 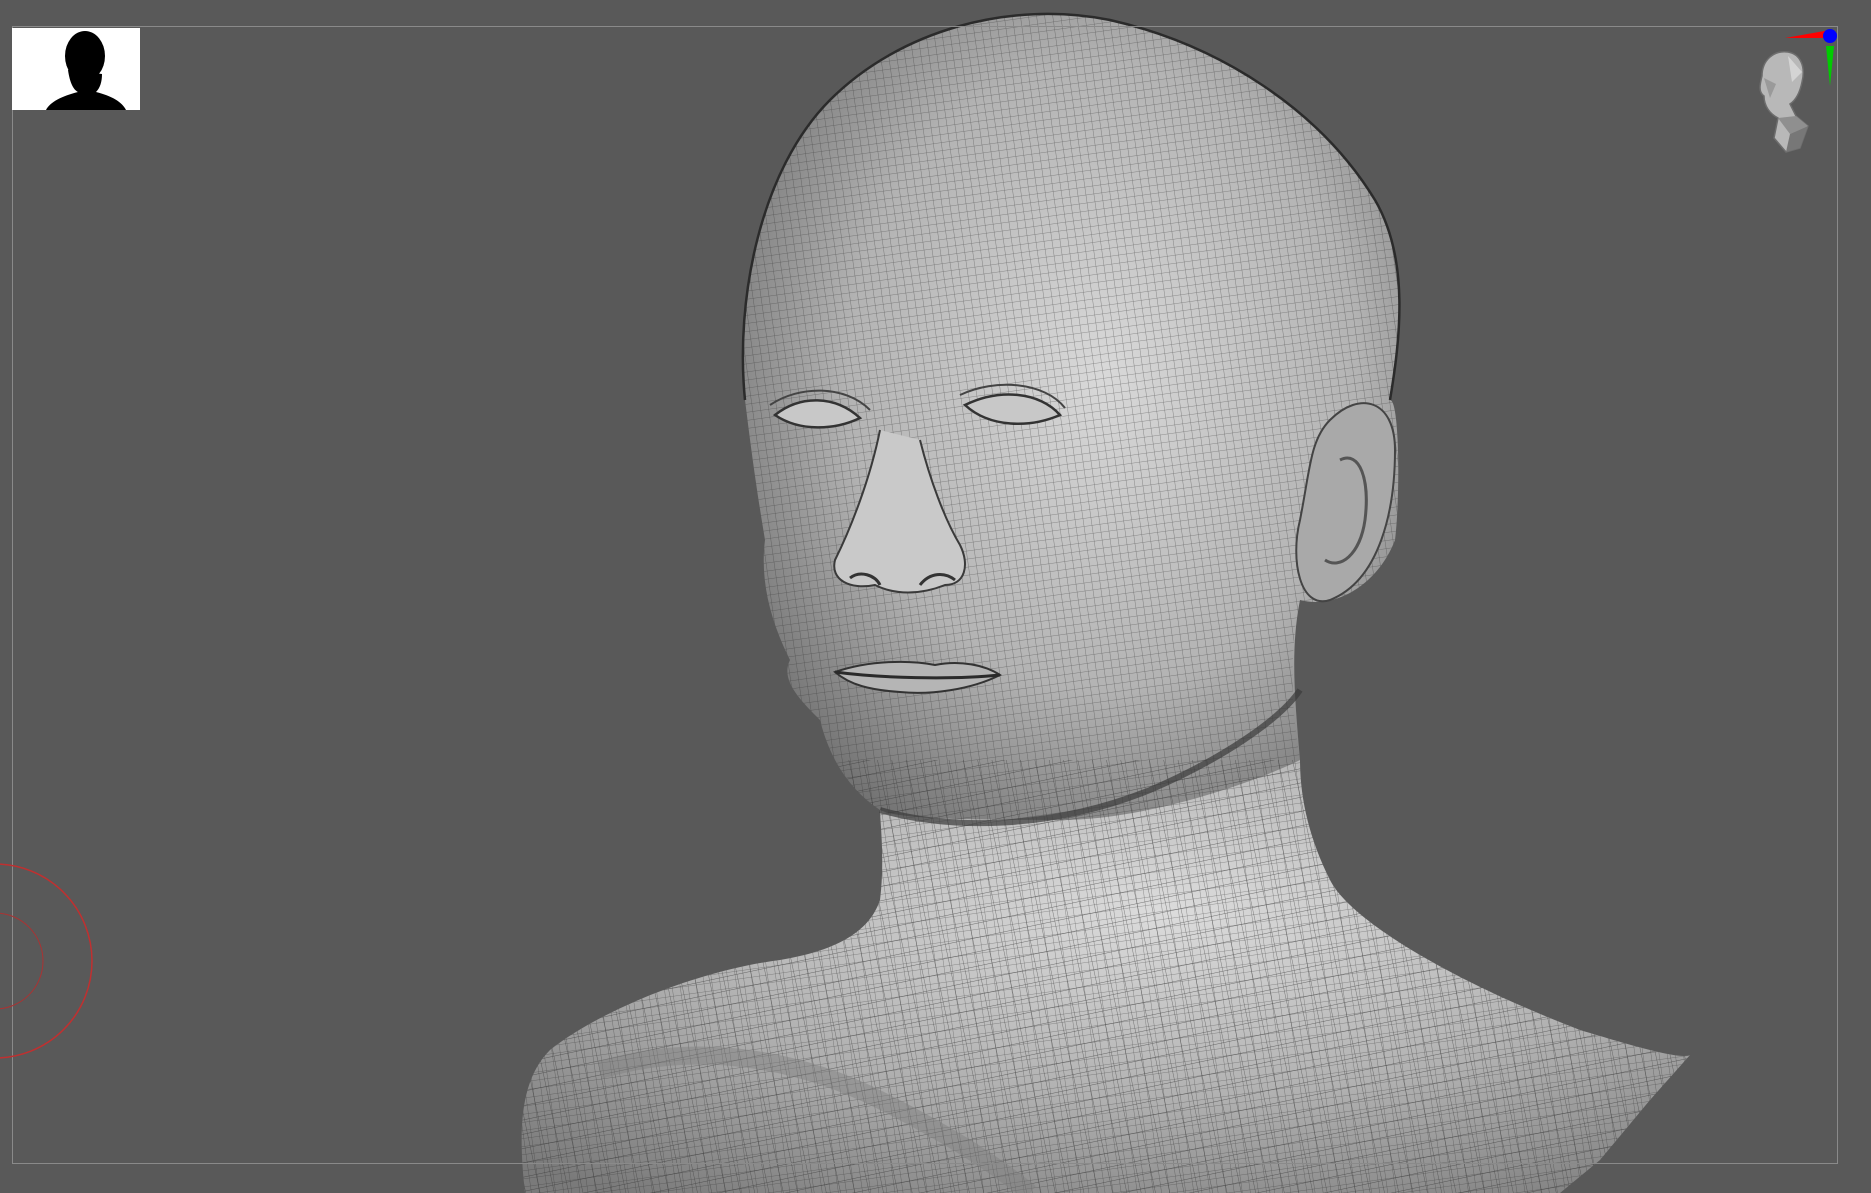 I want to click on head-silhouette-icon, so click(x=76, y=69).